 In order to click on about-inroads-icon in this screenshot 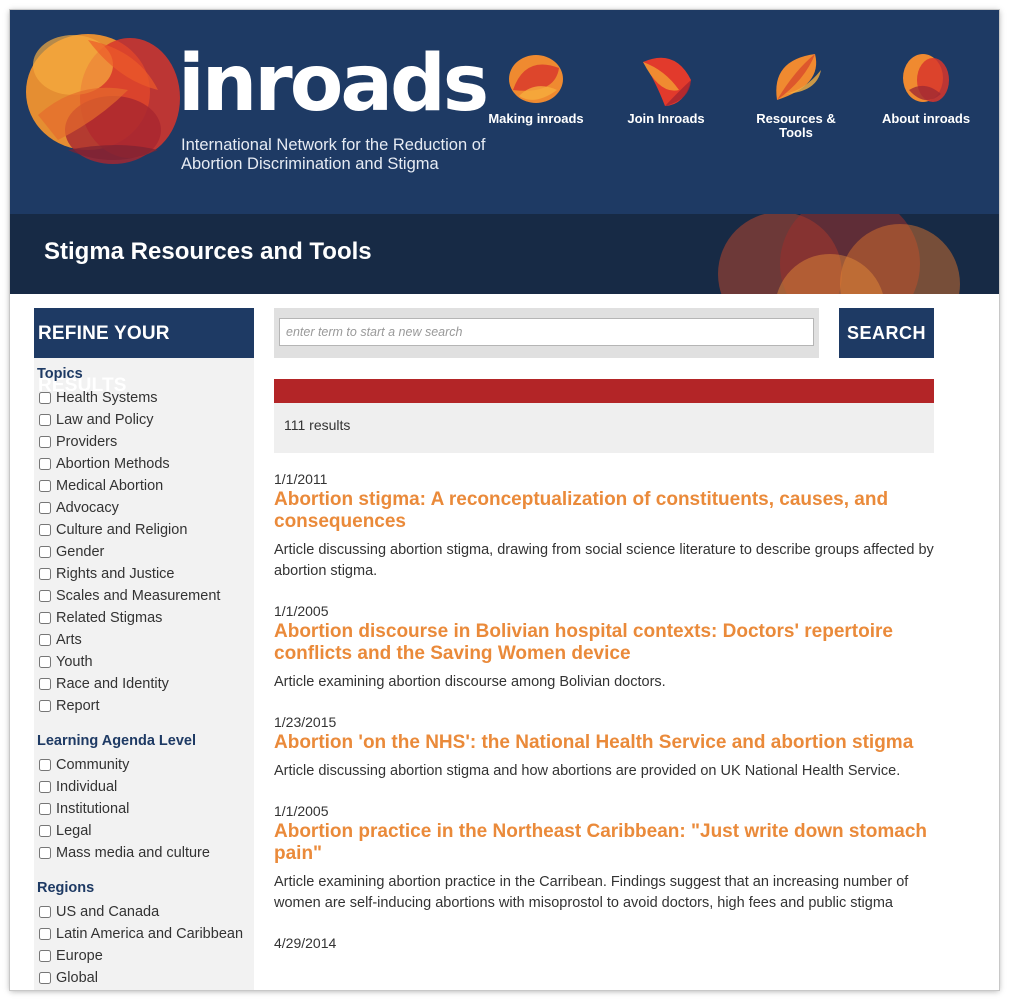, I will do `click(926, 78)`.